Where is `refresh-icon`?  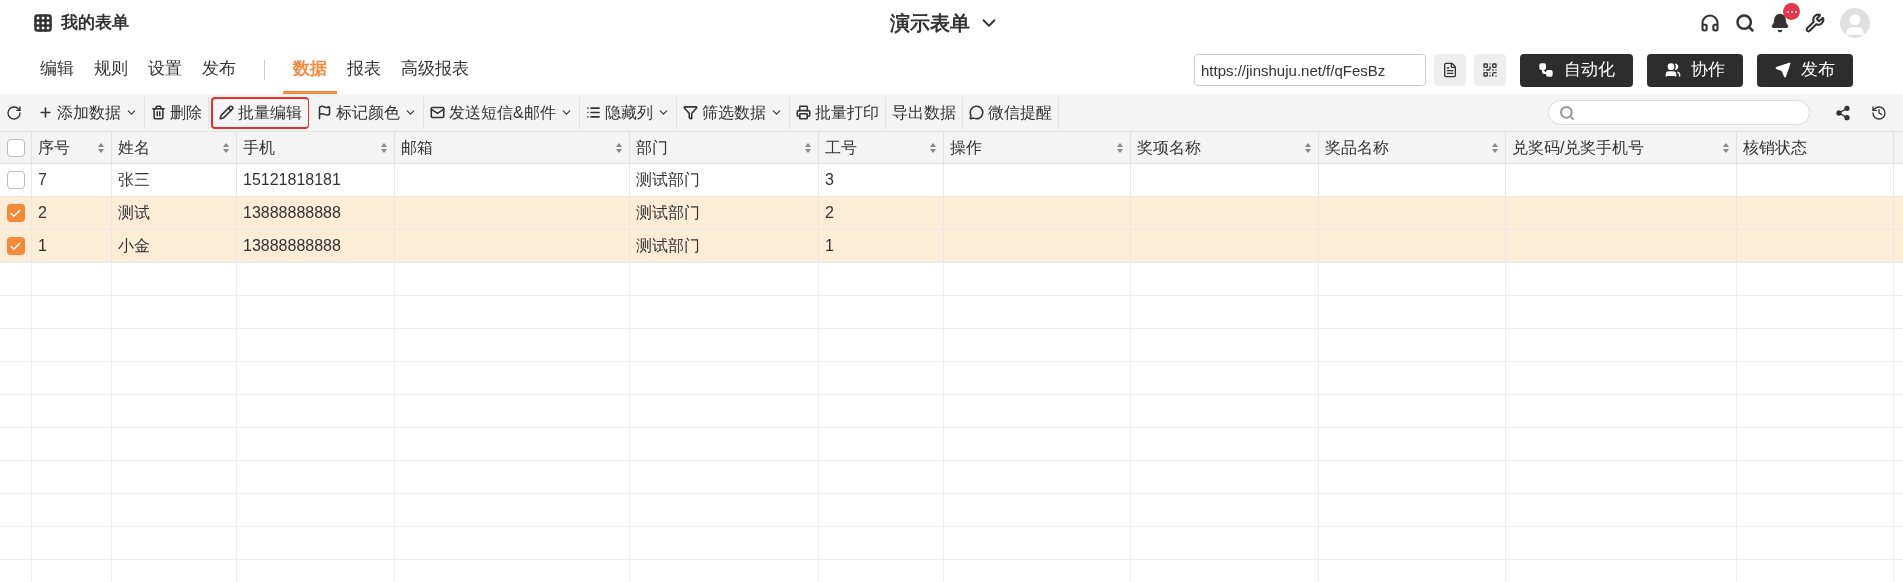
refresh-icon is located at coordinates (14, 112).